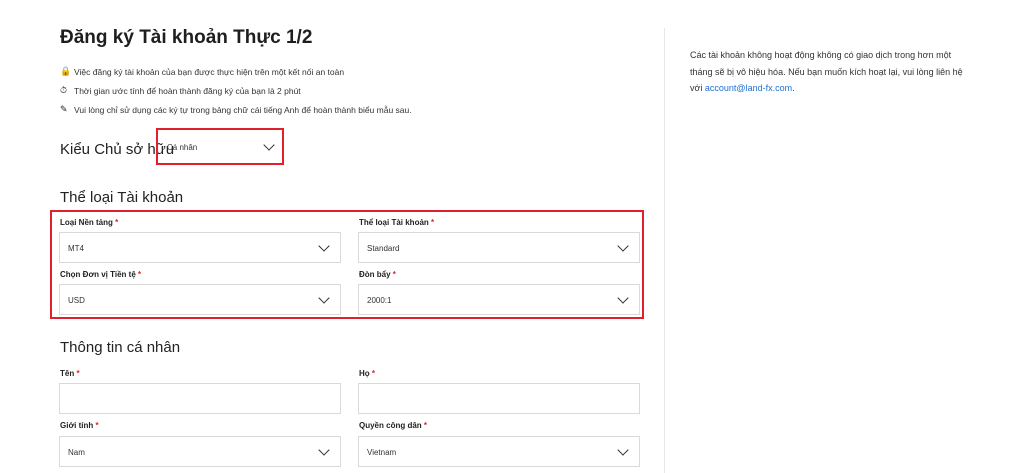 This screenshot has height=473, width=1024. What do you see at coordinates (76, 248) in the screenshot?
I see `platform-value: MT4` at bounding box center [76, 248].